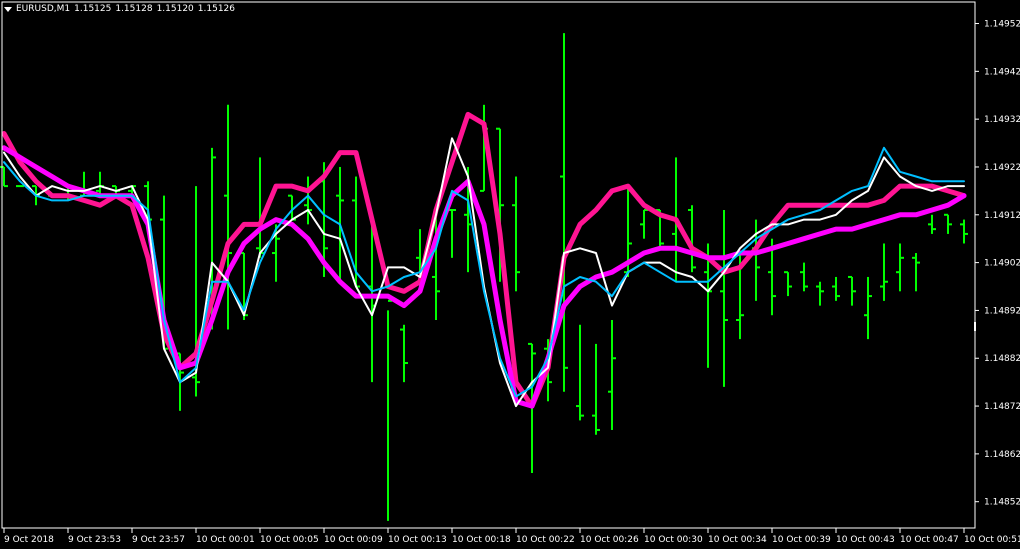 This screenshot has height=549, width=1020. Describe the element at coordinates (353, 540) in the screenshot. I see `x-tick-label: 10 Oct 00:09` at that location.